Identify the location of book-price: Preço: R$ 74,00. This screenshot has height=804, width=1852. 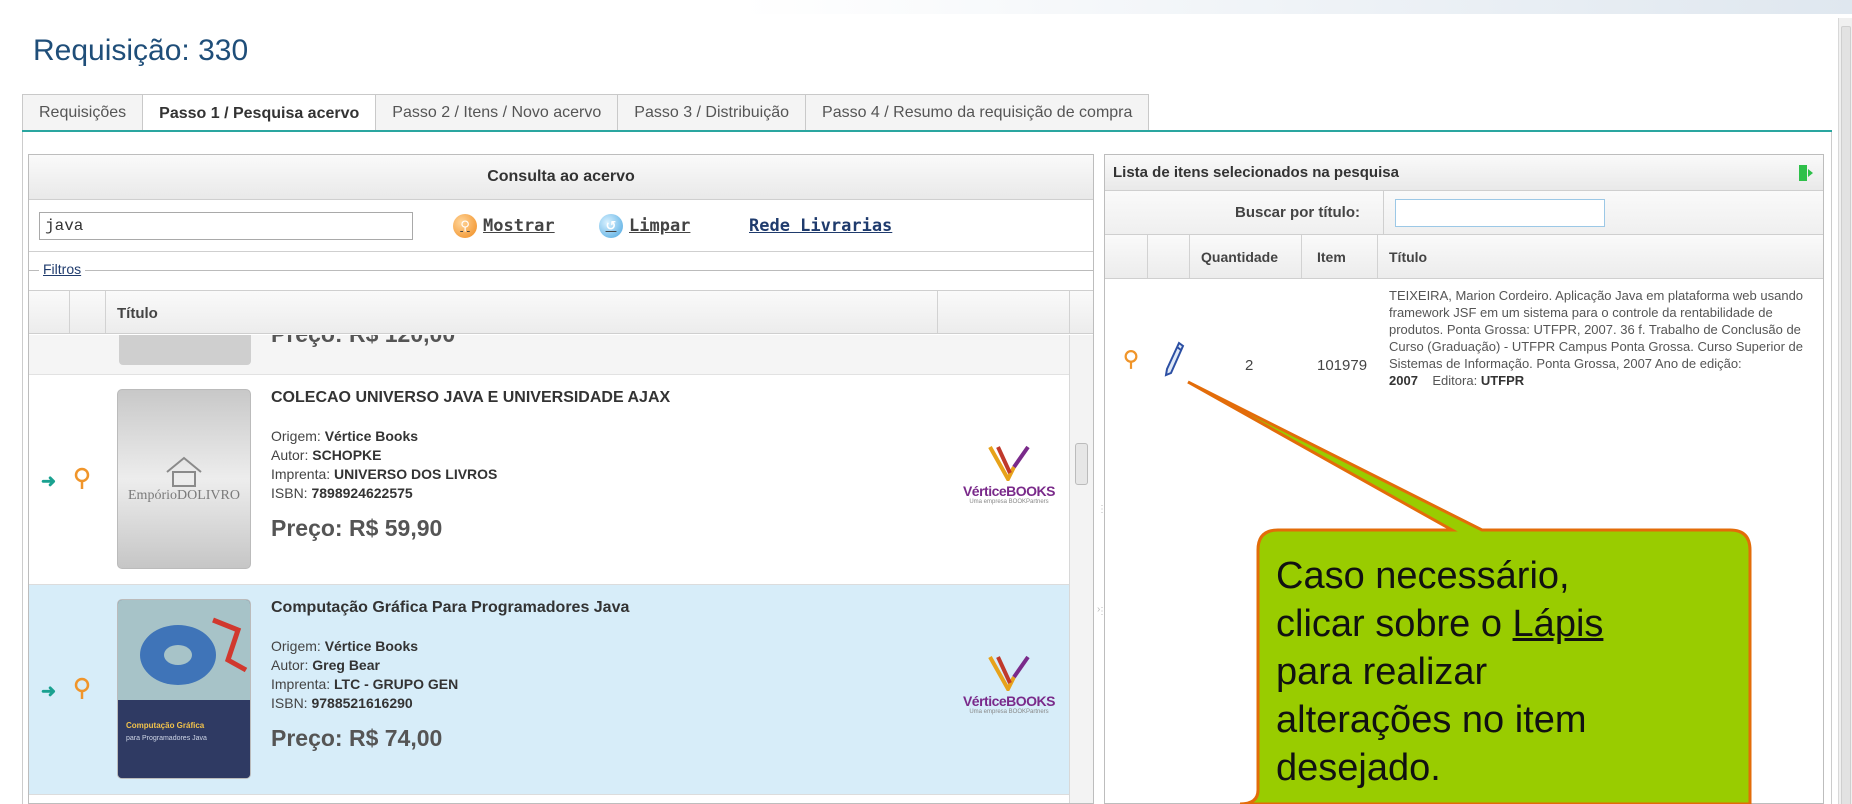
(357, 738).